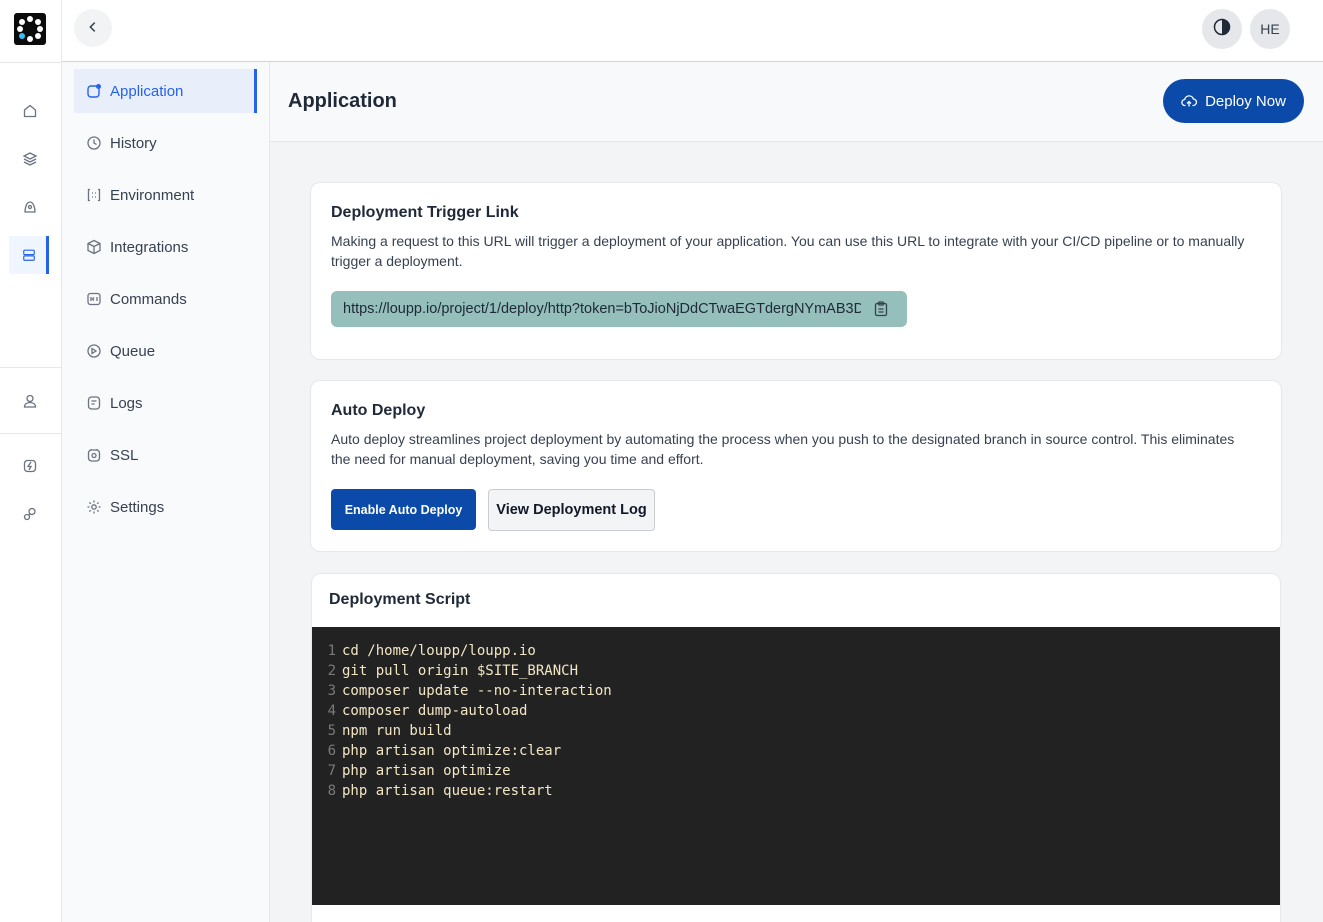 This screenshot has height=922, width=1323. Describe the element at coordinates (94, 351) in the screenshot. I see `queue-icon` at that location.